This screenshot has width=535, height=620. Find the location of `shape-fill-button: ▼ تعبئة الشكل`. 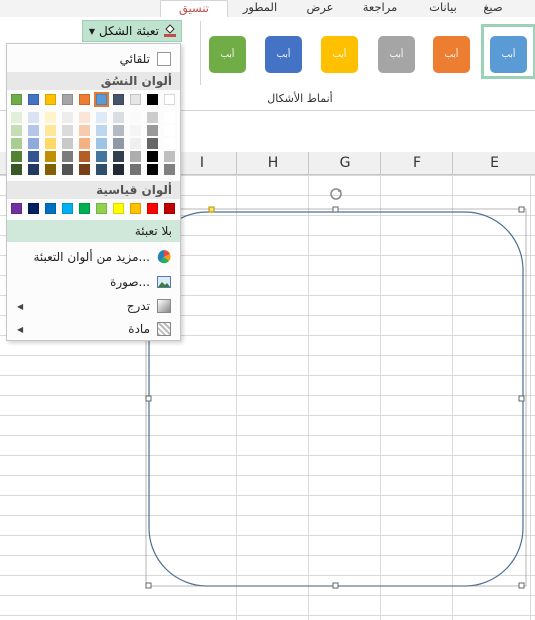

shape-fill-button: ▼ تعبئة الشكل is located at coordinates (132, 31).